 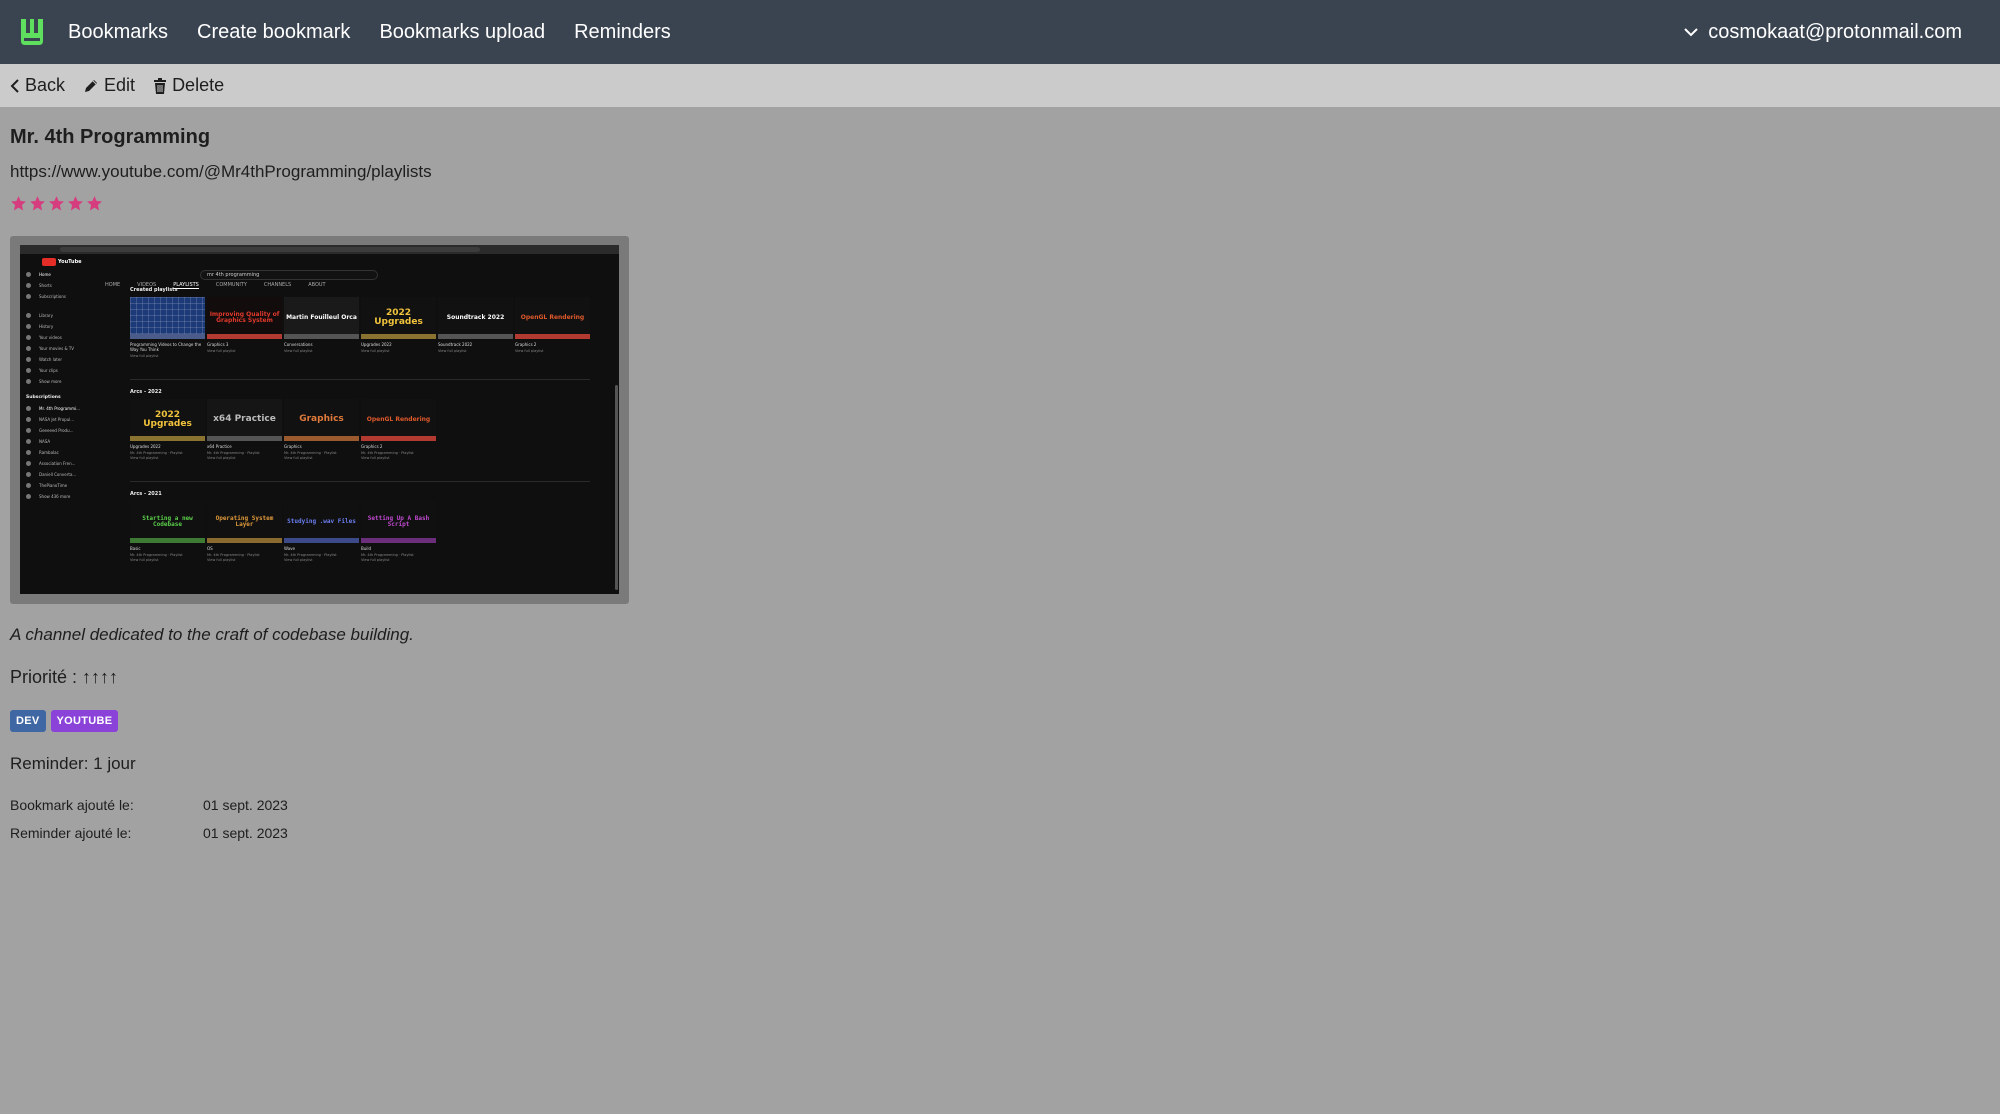 I want to click on yt-thumb-text: Studying .wav Files, so click(x=321, y=521).